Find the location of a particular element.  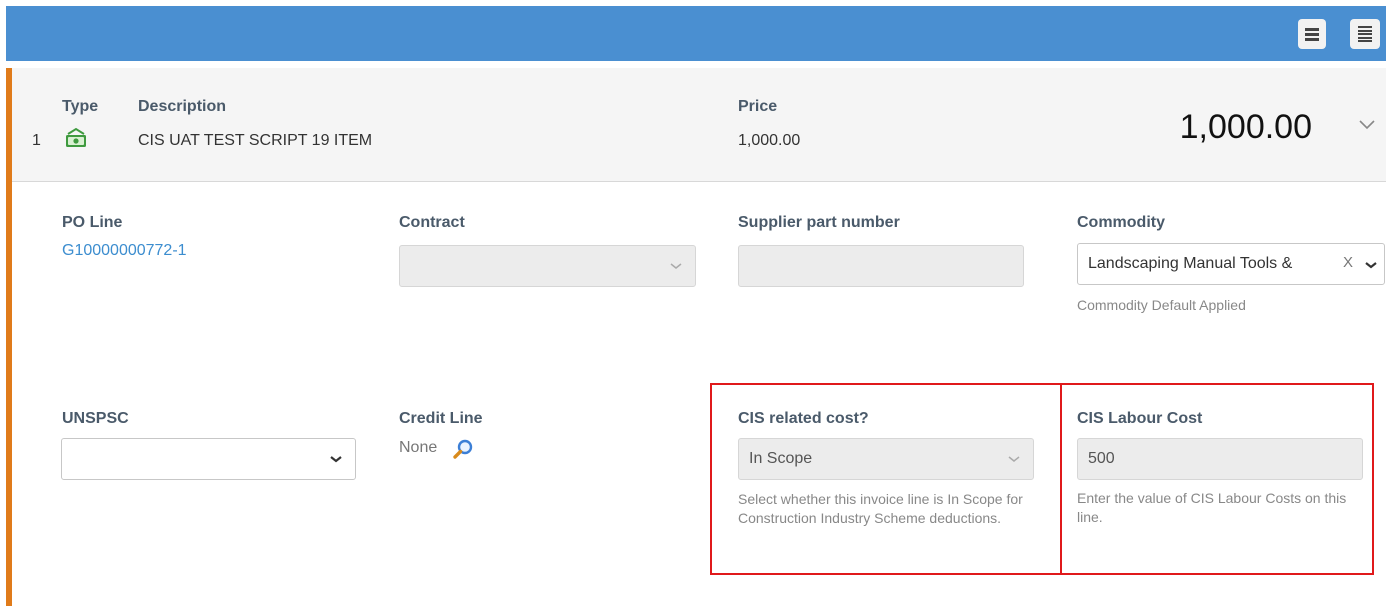

po-line-label: PO Line is located at coordinates (92, 222).